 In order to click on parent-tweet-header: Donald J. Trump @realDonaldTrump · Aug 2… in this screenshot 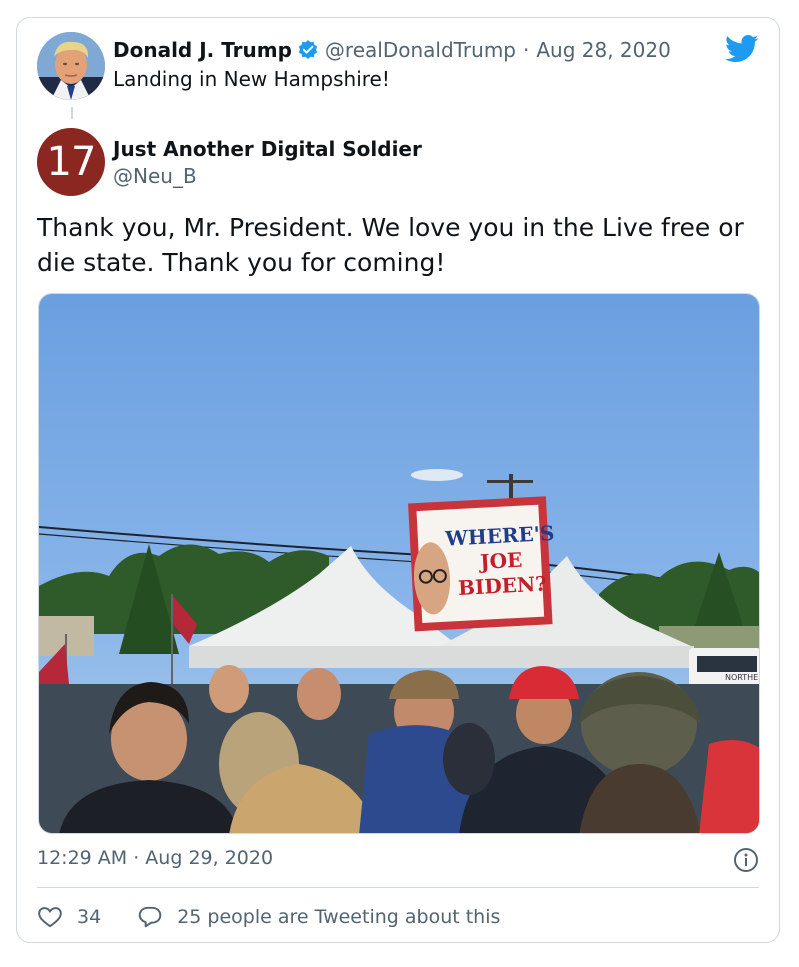, I will do `click(392, 50)`.